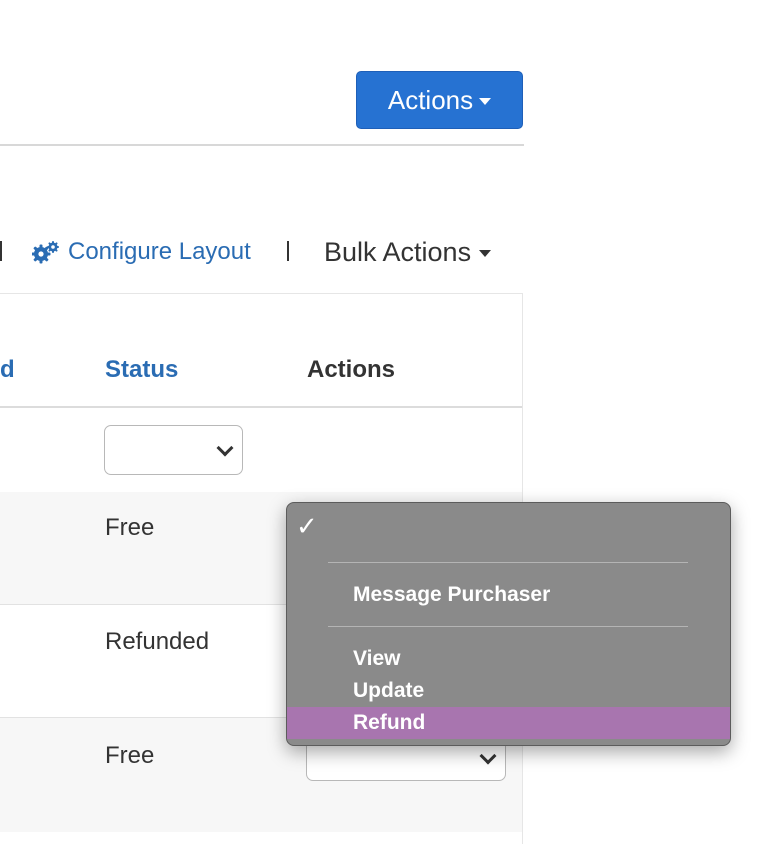 The height and width of the screenshot is (844, 778). I want to click on configure-layout-label: Configure Layout, so click(159, 251).